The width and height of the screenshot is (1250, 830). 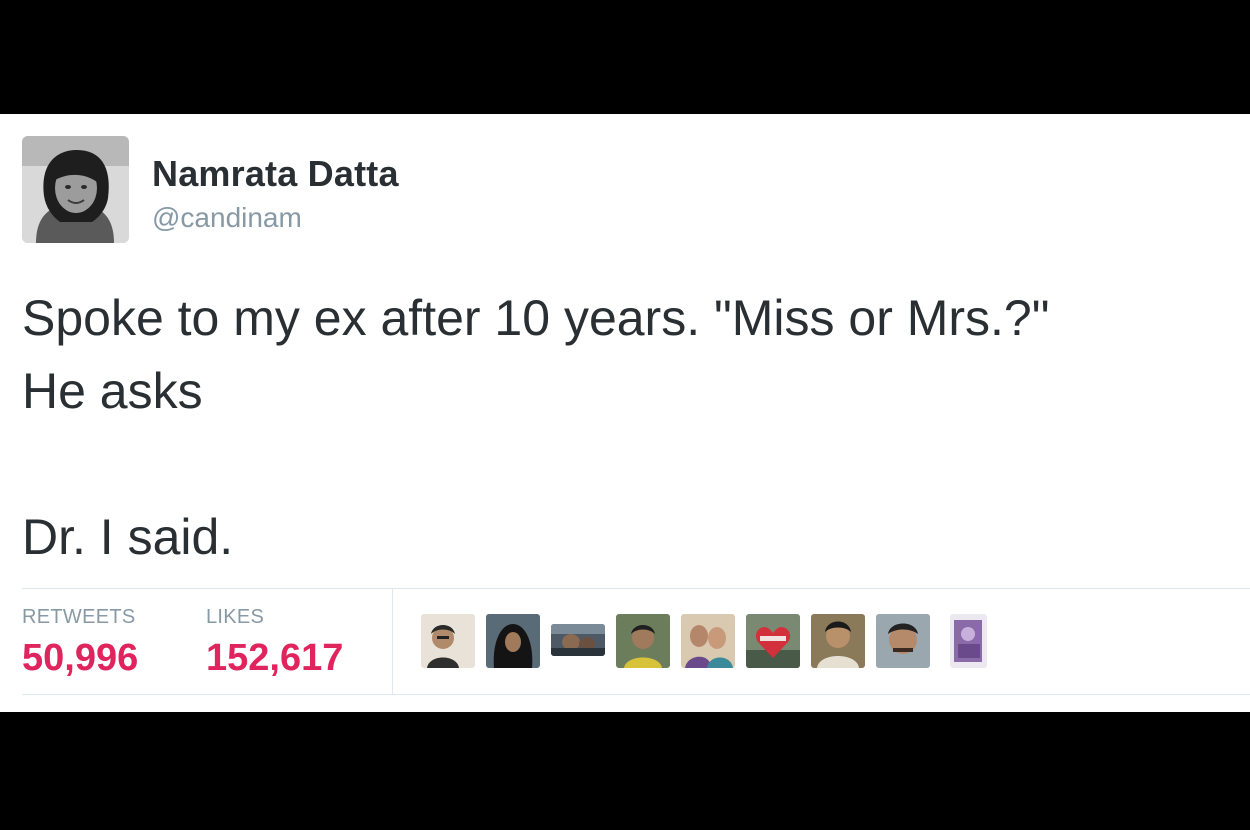 I want to click on author-avatar-image, so click(x=75, y=189).